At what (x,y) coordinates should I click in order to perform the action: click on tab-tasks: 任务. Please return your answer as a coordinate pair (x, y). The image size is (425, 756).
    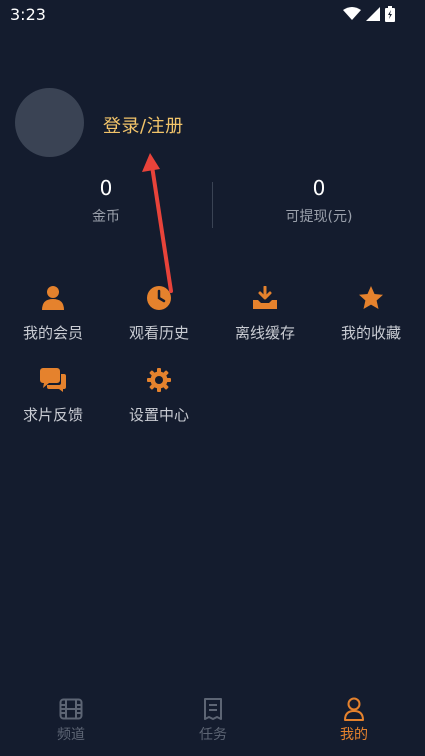
    Looking at the image, I should click on (213, 720).